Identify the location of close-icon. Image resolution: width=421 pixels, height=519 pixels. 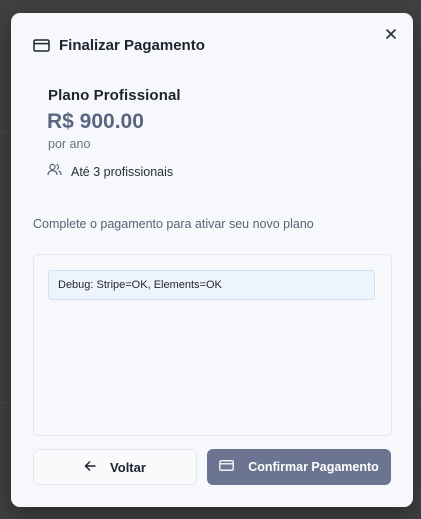
(391, 35).